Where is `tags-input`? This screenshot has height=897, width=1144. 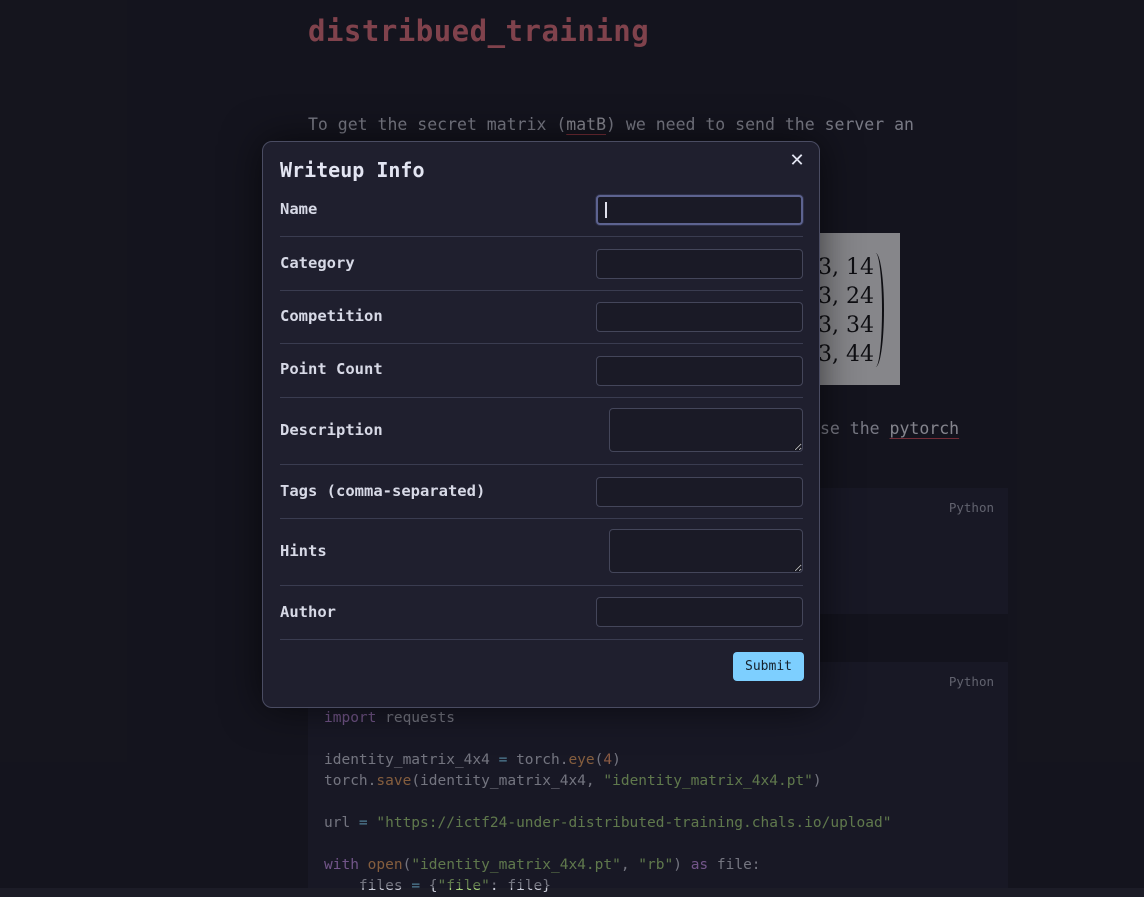
tags-input is located at coordinates (699, 492).